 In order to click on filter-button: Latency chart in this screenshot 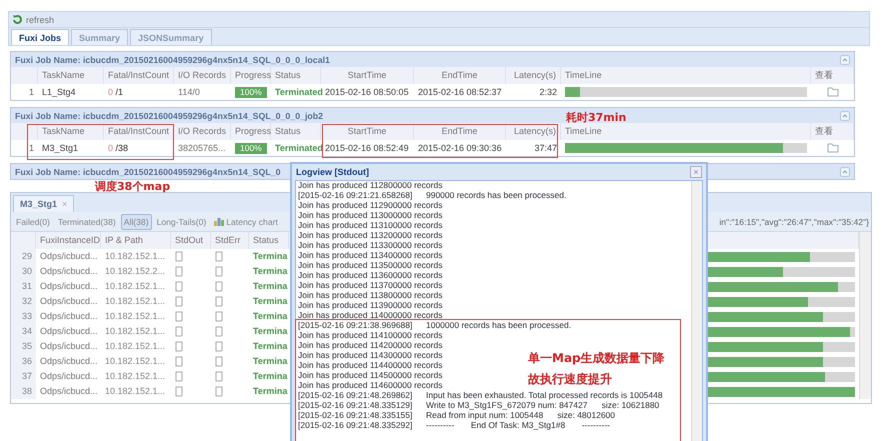, I will do `click(246, 222)`.